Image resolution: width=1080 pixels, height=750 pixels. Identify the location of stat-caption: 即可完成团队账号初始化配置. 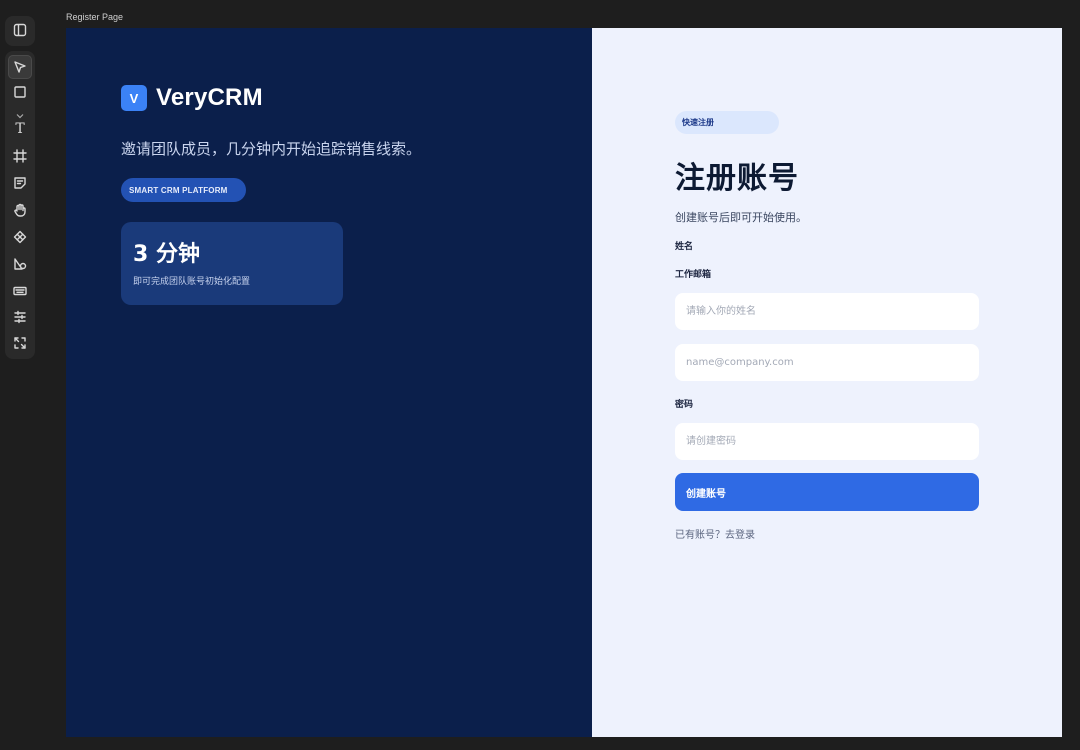
(192, 282).